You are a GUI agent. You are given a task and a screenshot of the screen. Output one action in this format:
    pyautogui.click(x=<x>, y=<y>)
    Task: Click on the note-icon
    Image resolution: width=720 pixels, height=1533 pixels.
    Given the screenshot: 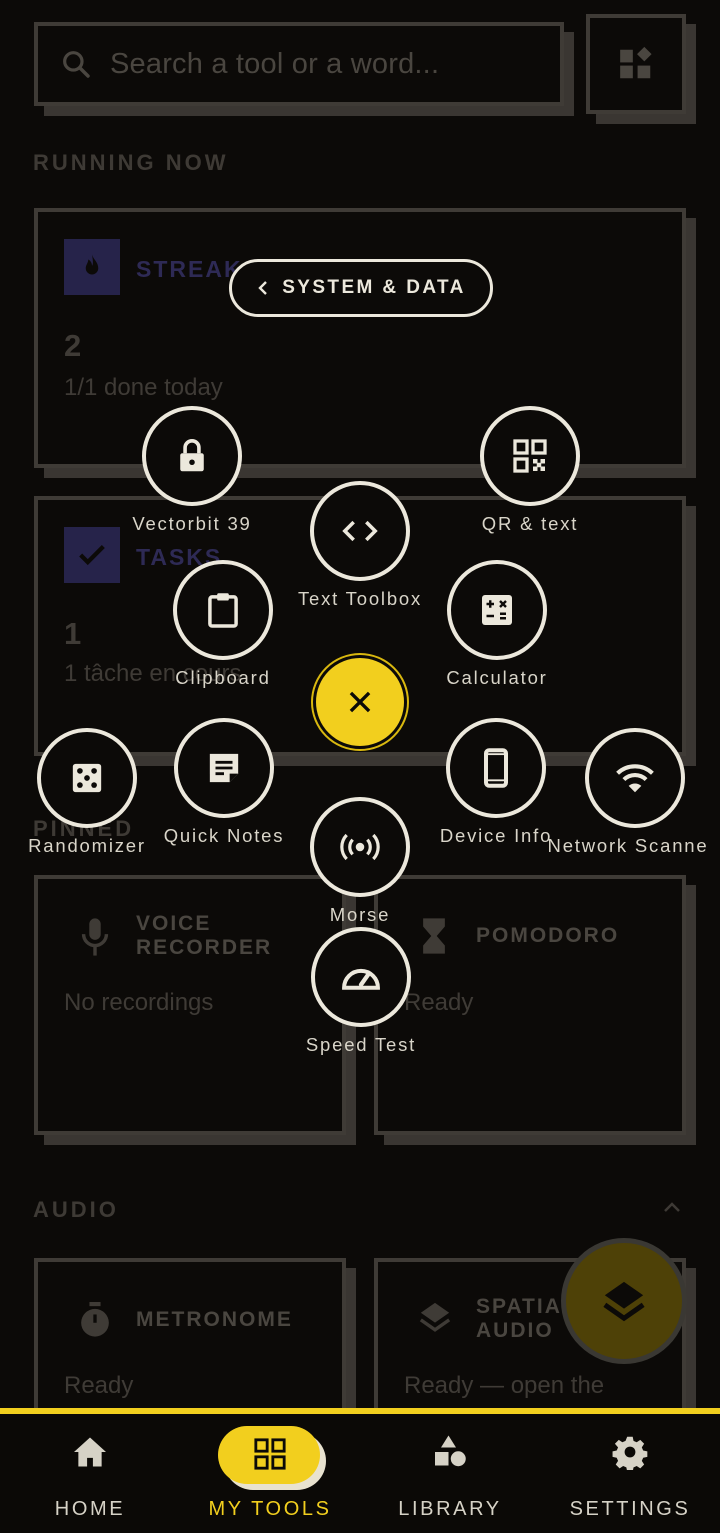 What is the action you would take?
    pyautogui.click(x=224, y=768)
    